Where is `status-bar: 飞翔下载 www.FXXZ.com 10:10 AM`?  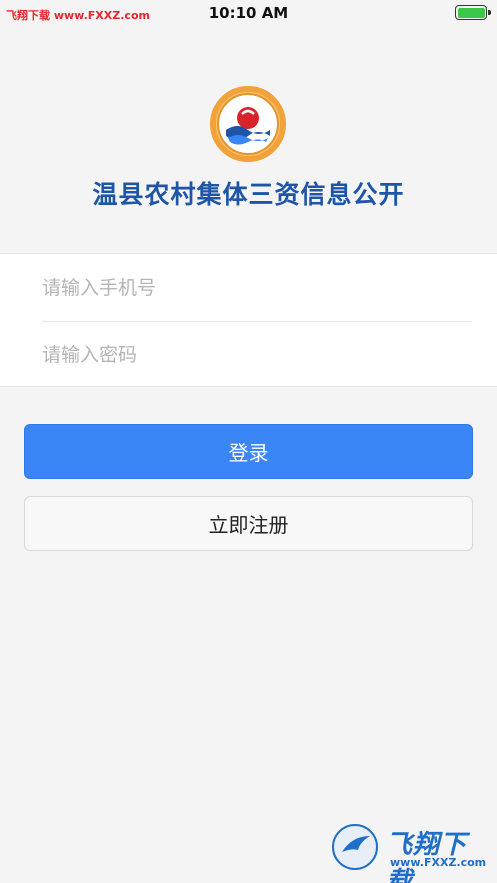 status-bar: 飞翔下载 www.FXXZ.com 10:10 AM is located at coordinates (248, 13).